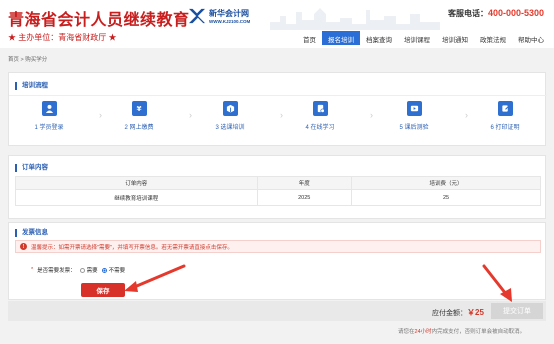 This screenshot has height=344, width=554. I want to click on nav-enroll-training: 报名培训, so click(341, 38).